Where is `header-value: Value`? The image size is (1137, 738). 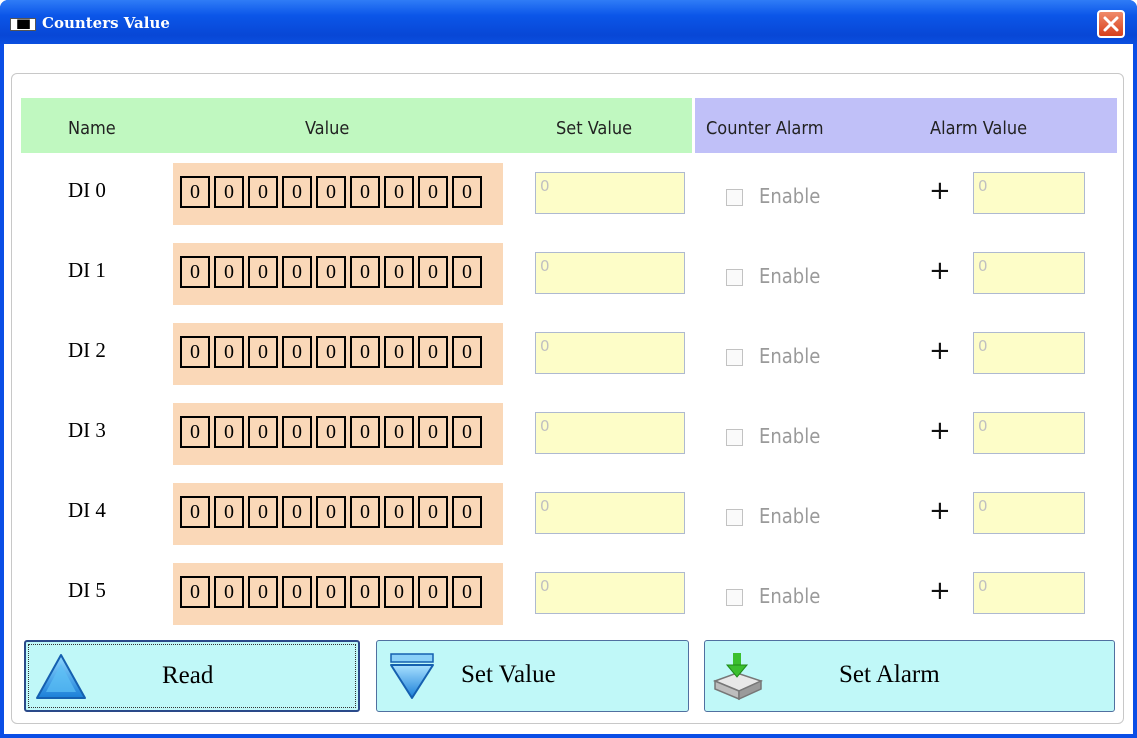
header-value: Value is located at coordinates (327, 128).